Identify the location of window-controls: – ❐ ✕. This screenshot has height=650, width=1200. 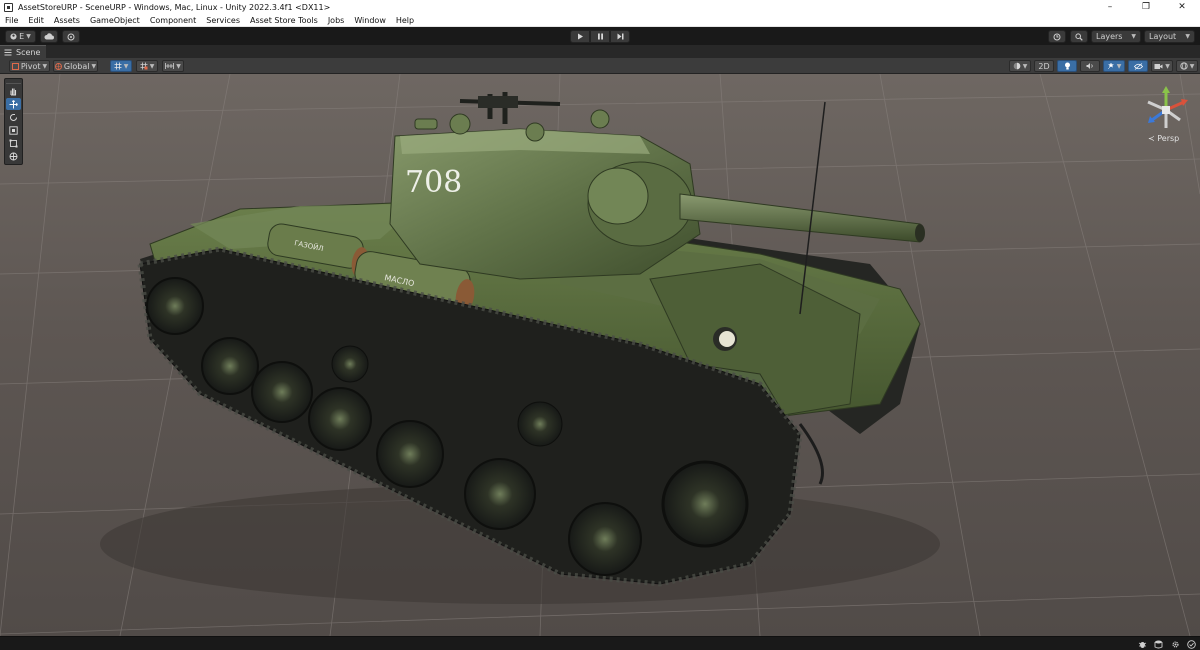
(1146, 7).